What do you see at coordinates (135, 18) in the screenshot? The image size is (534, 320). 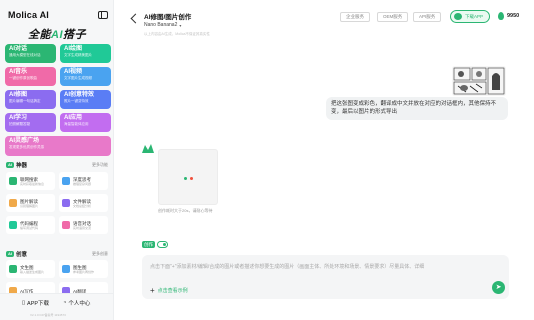 I see `back-icon` at bounding box center [135, 18].